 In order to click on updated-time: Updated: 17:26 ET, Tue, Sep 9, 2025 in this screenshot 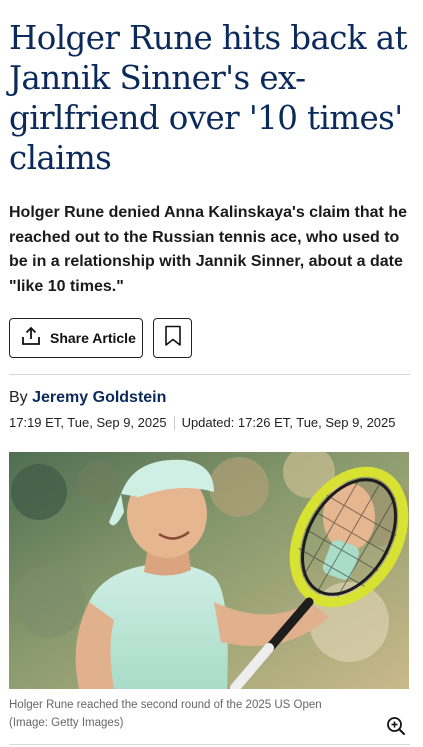, I will do `click(288, 422)`.